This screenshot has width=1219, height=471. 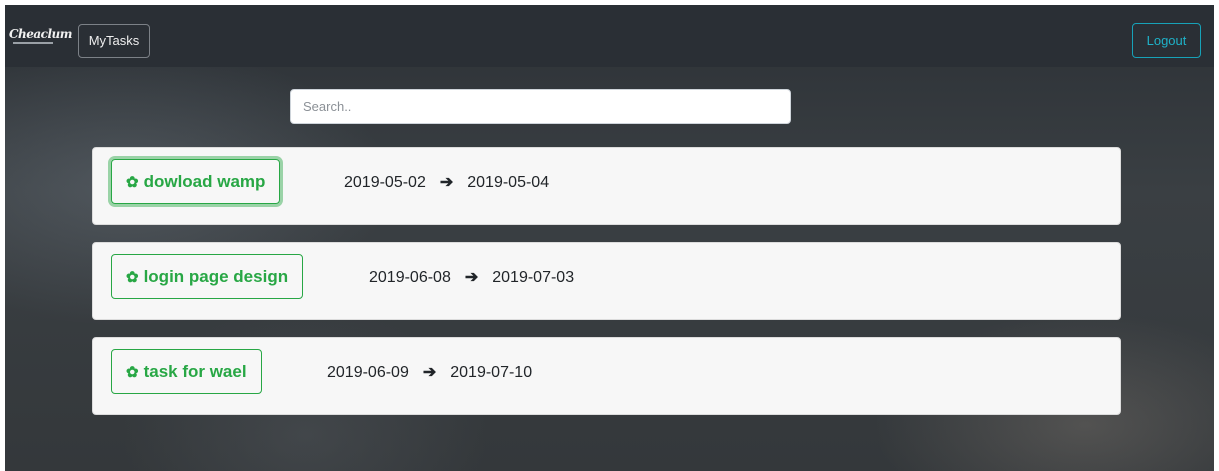 I want to click on task-card: ✿ task for wael 2019-06-09 ➔ 2019-07-10, so click(x=606, y=376).